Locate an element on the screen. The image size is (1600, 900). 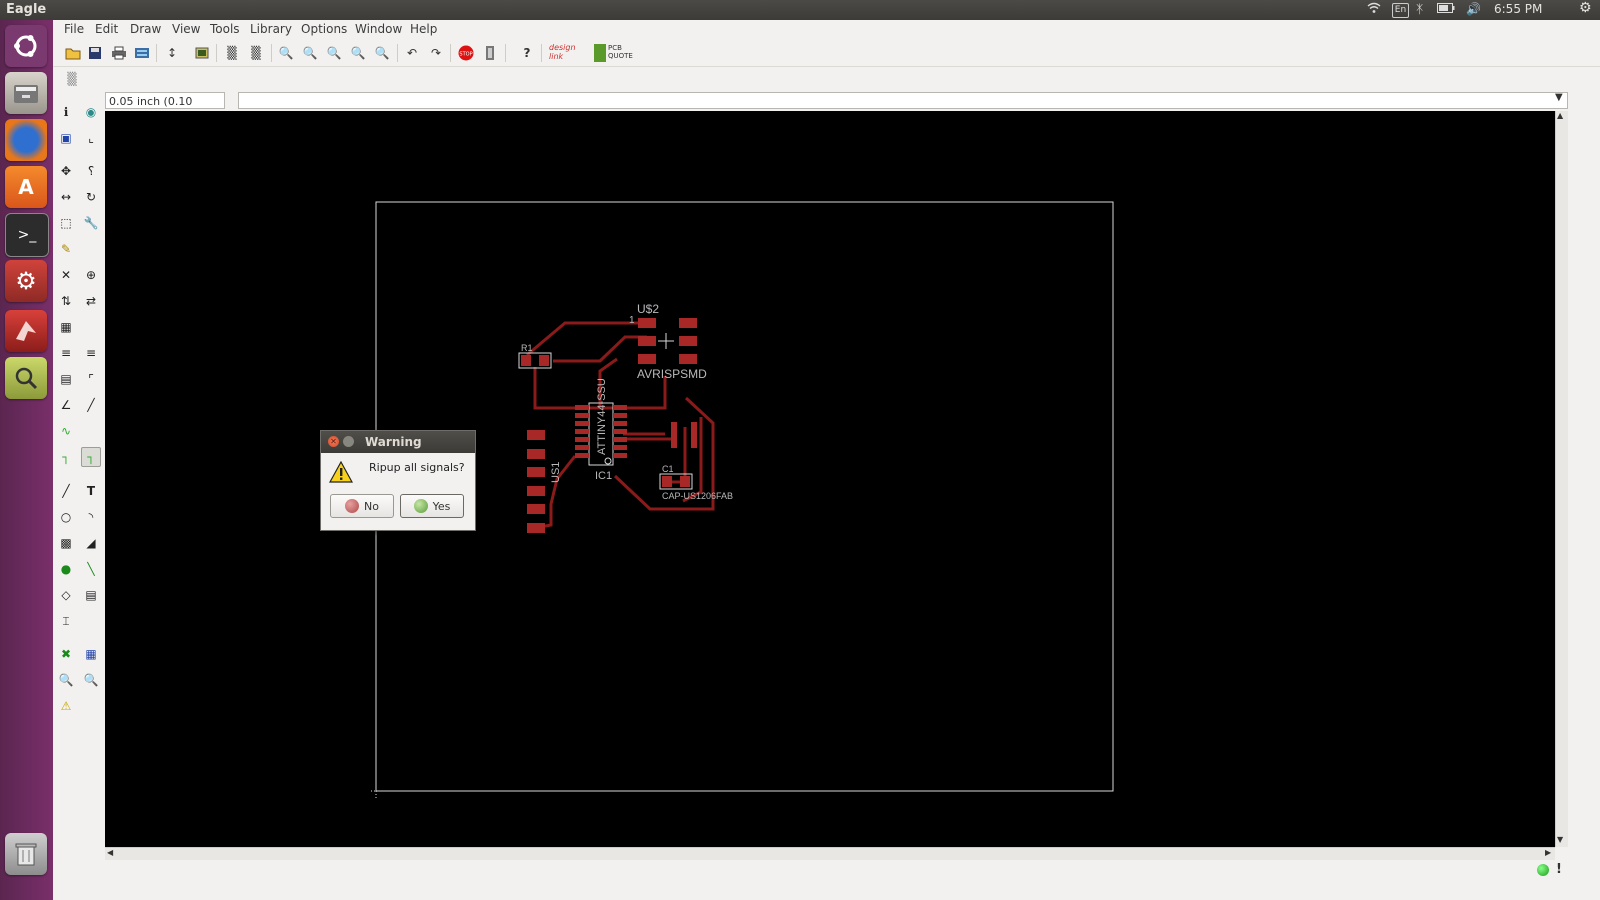
name-icon: ▤ is located at coordinates (66, 379).